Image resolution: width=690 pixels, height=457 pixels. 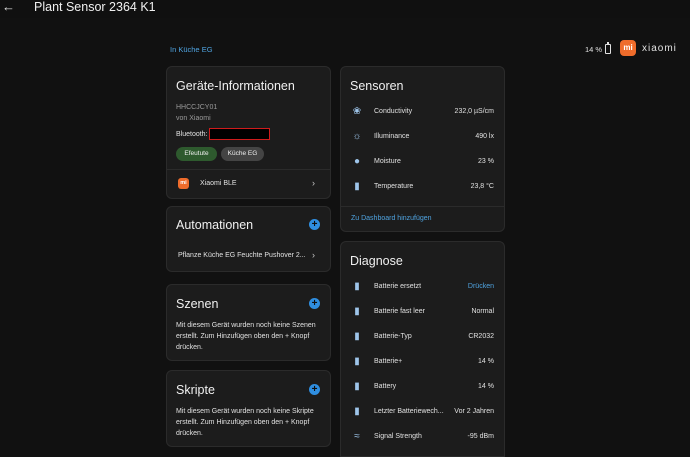 What do you see at coordinates (393, 336) in the screenshot?
I see `diagnose-label: Batterie-Typ` at bounding box center [393, 336].